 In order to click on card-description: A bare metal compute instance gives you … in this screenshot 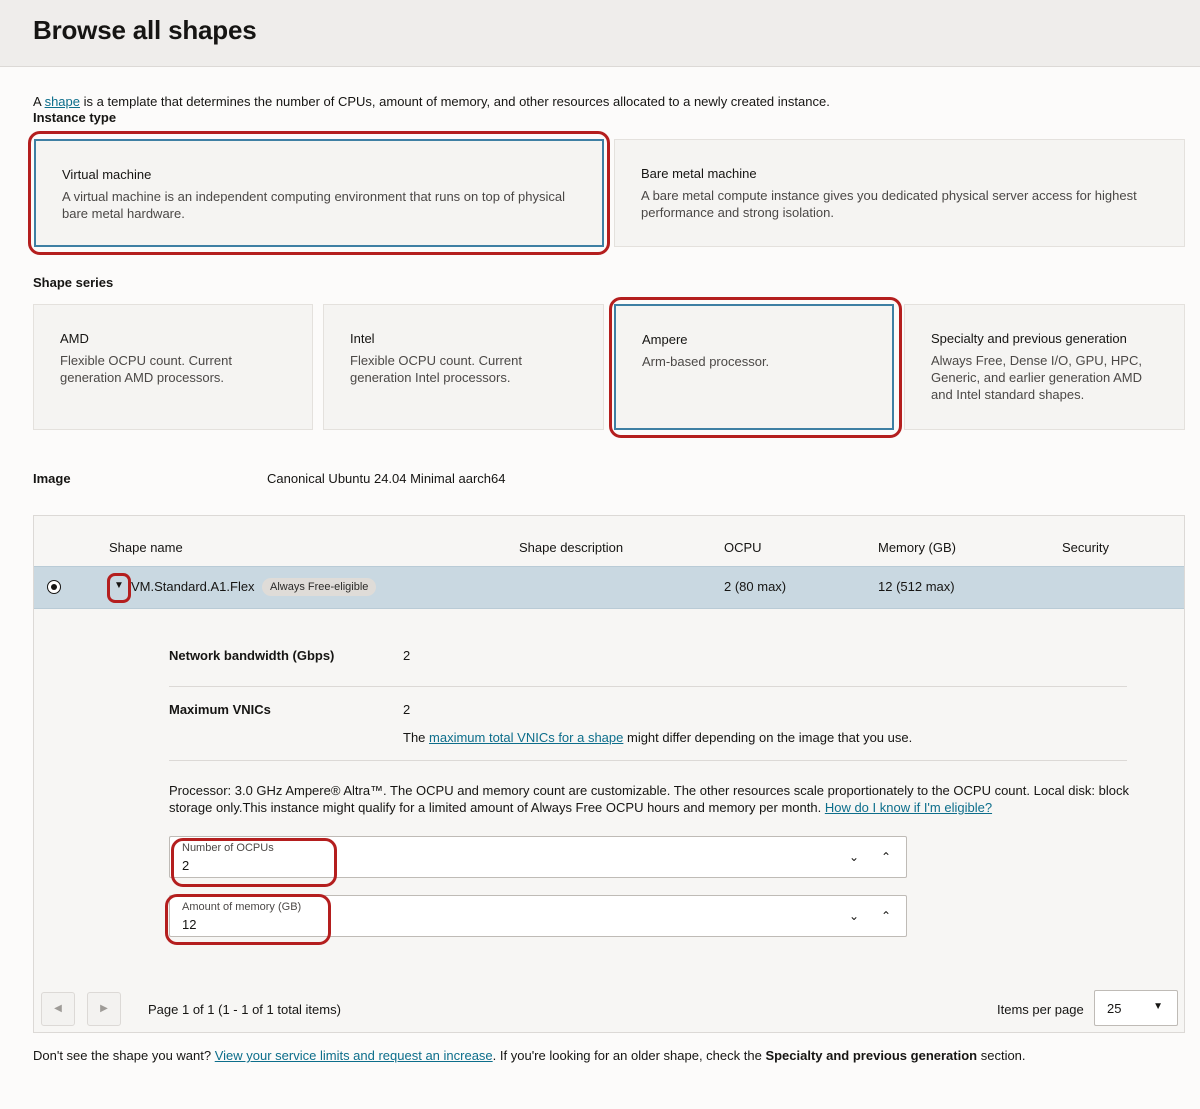, I will do `click(889, 204)`.